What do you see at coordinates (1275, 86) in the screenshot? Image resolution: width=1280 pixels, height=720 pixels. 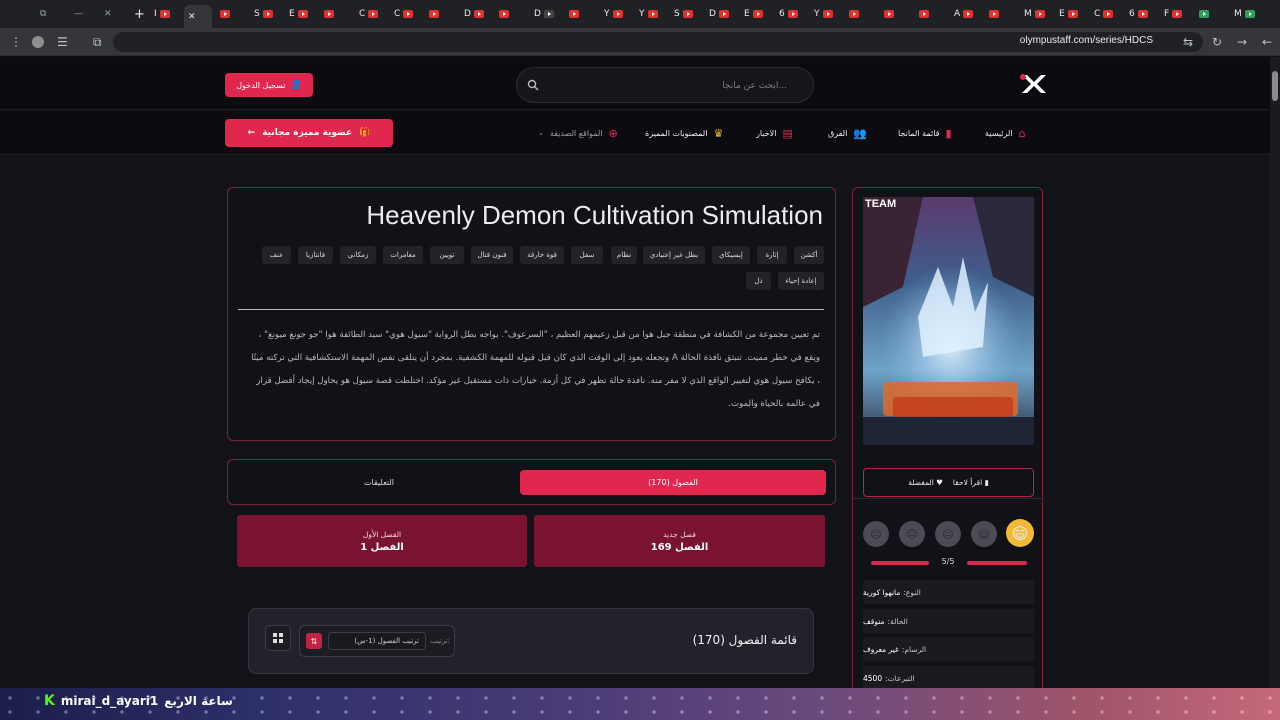 I see `scrollbar-thumb` at bounding box center [1275, 86].